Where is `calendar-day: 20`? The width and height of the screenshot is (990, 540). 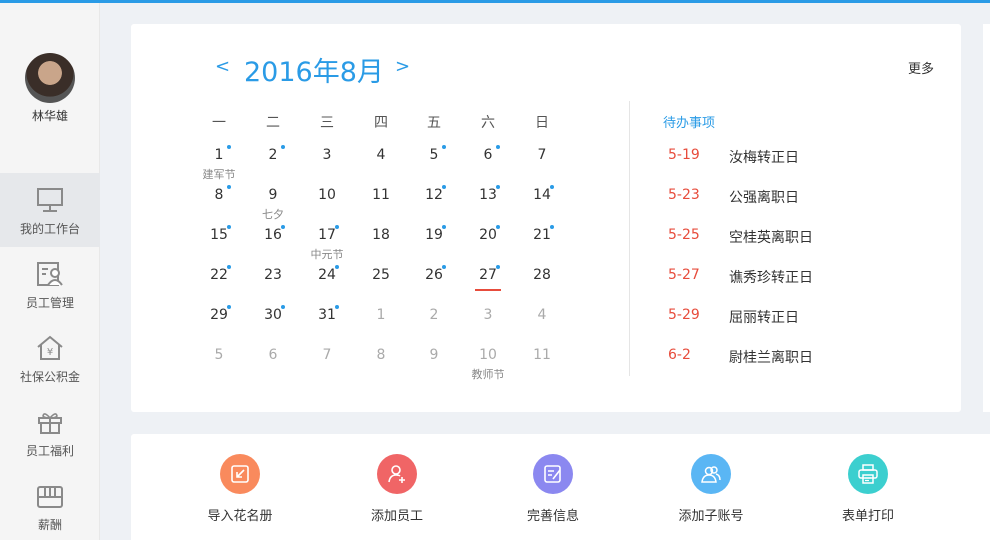
calendar-day: 20 is located at coordinates (488, 236).